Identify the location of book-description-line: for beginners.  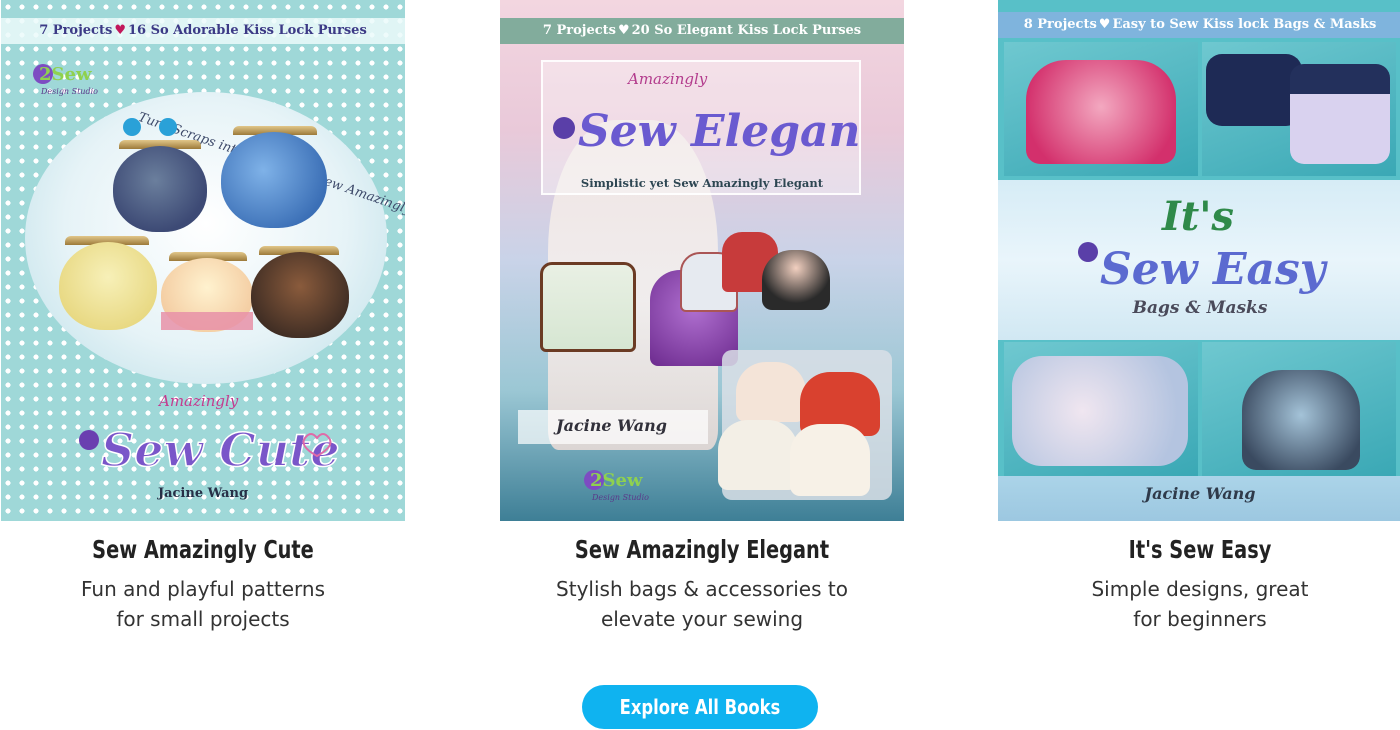
(1200, 619).